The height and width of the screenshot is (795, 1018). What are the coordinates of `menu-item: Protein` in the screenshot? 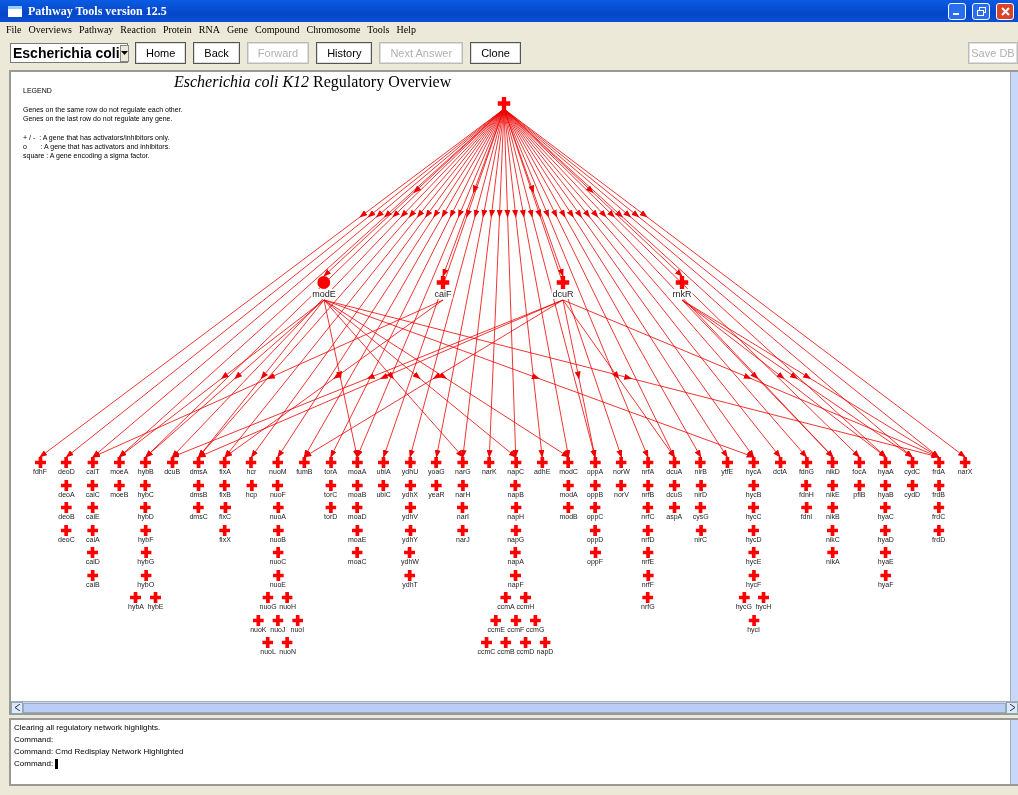 It's located at (177, 29).